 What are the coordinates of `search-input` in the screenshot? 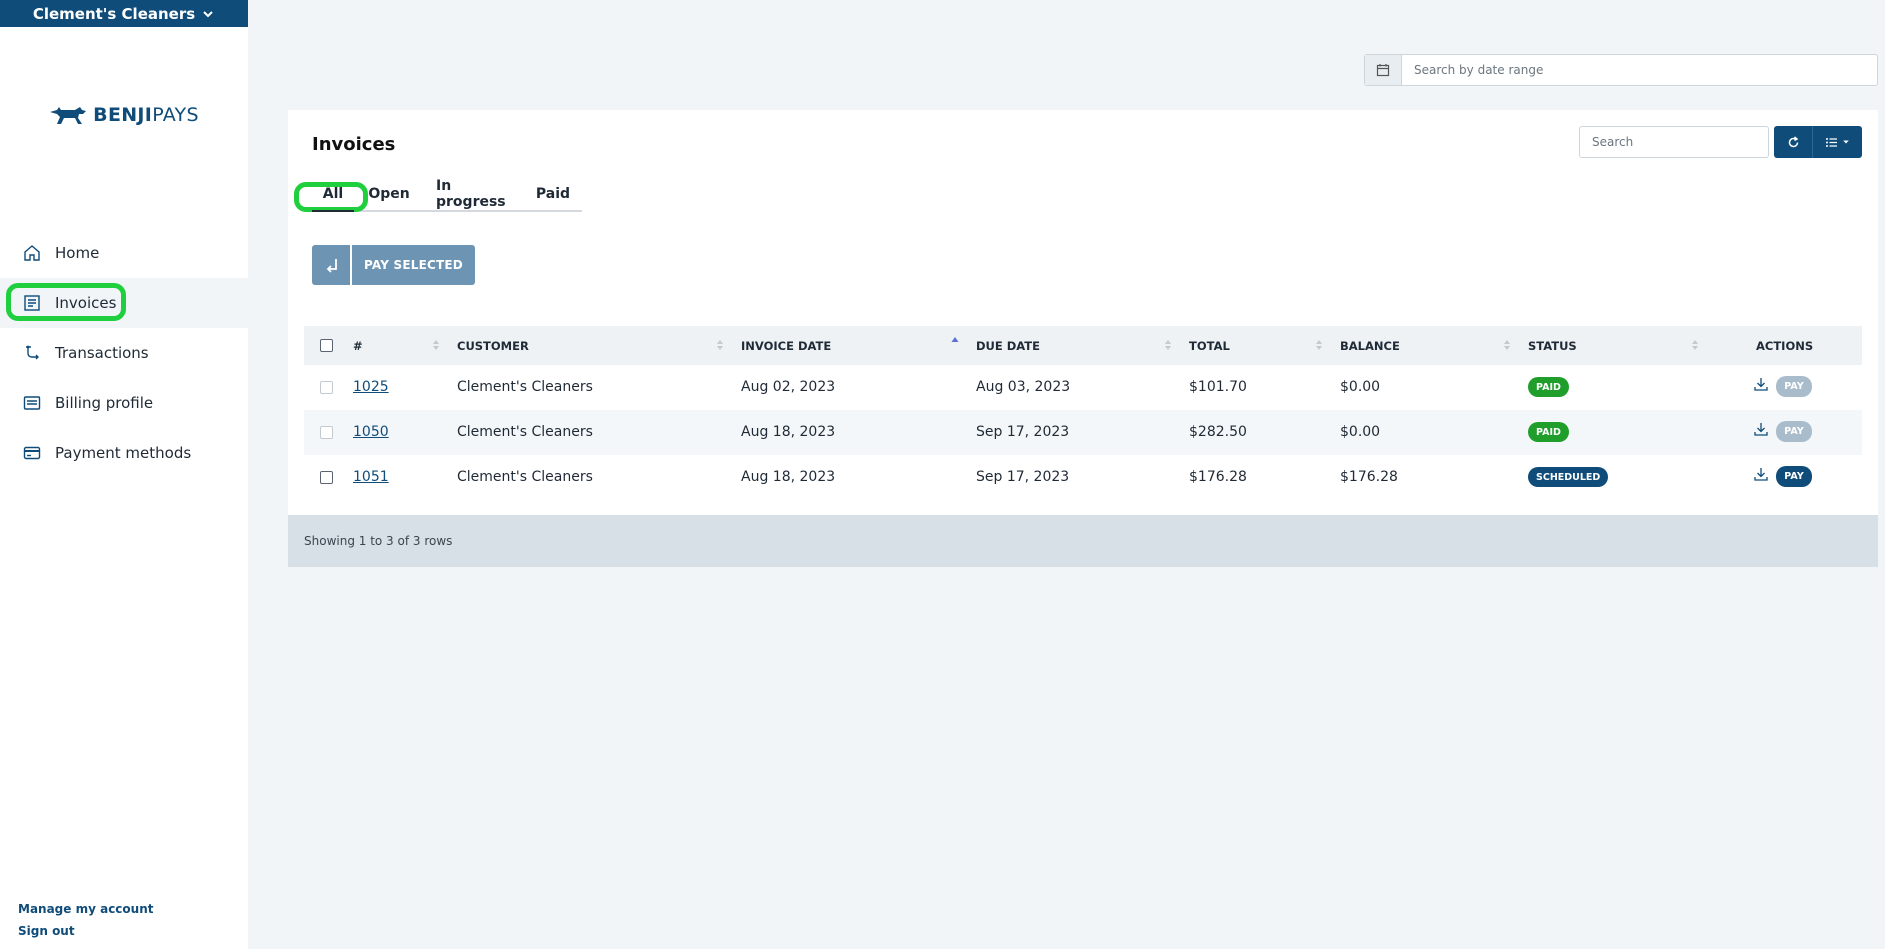 It's located at (1674, 142).